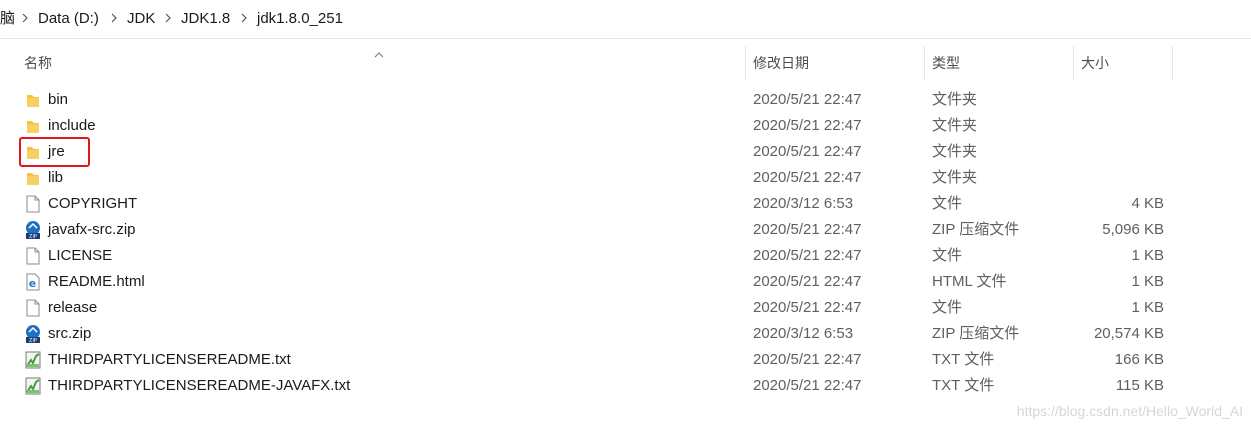 Image resolution: width=1251 pixels, height=427 pixels. What do you see at coordinates (54, 152) in the screenshot?
I see `highlight-box-jre` at bounding box center [54, 152].